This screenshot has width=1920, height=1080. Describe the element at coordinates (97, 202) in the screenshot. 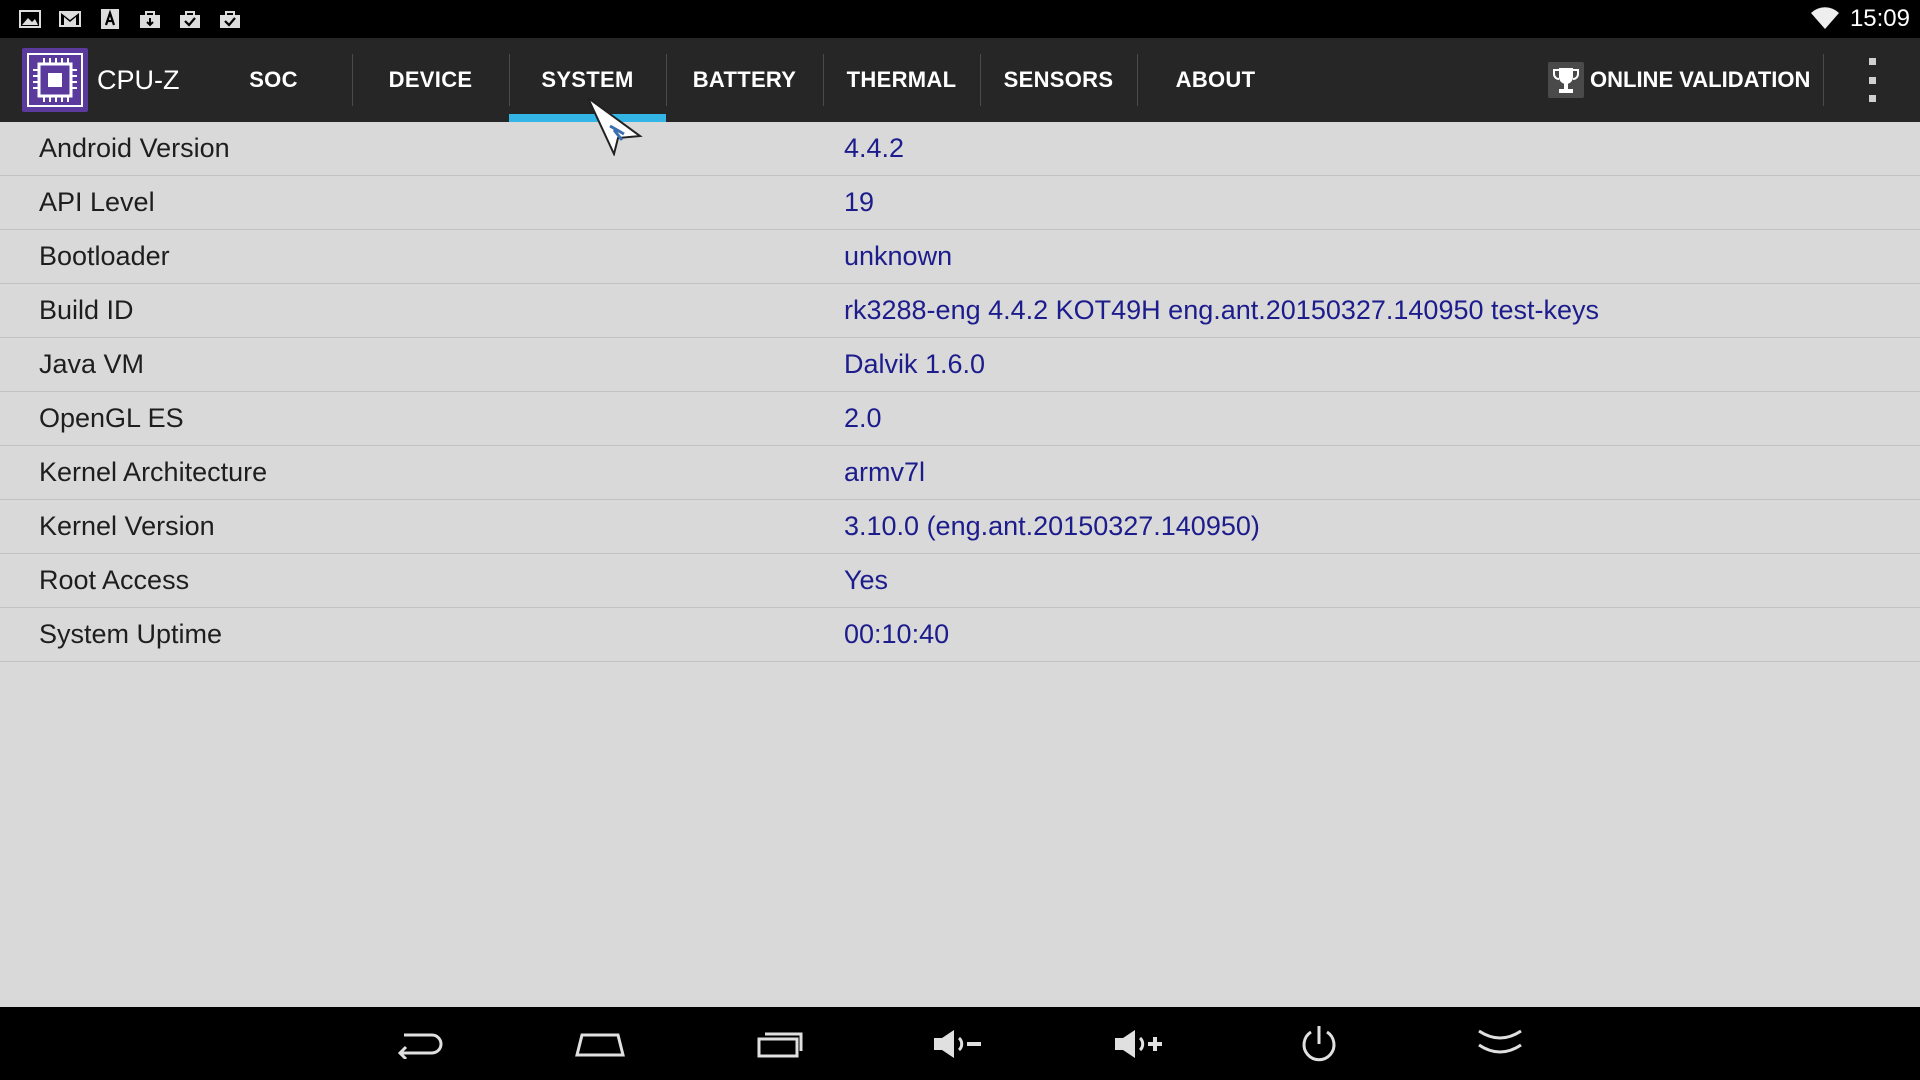

I see `row-label: API Level` at that location.